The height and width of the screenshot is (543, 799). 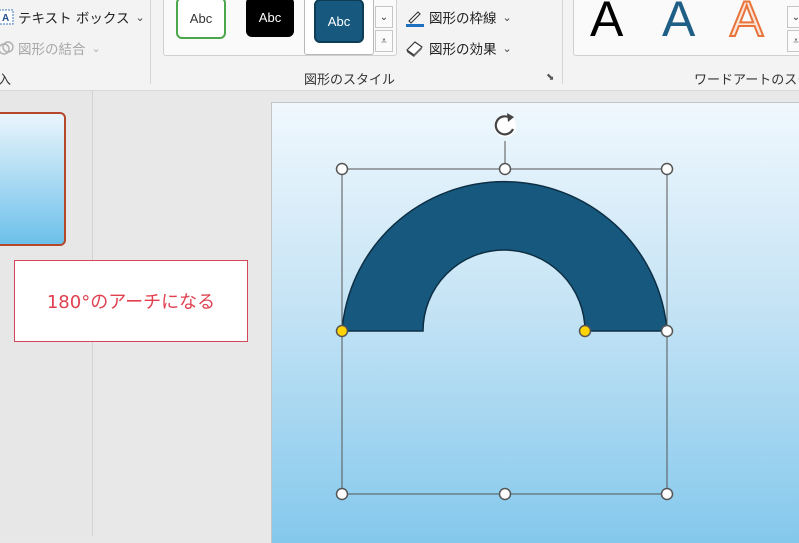 I want to click on resize-handle-bottom, so click(x=505, y=494).